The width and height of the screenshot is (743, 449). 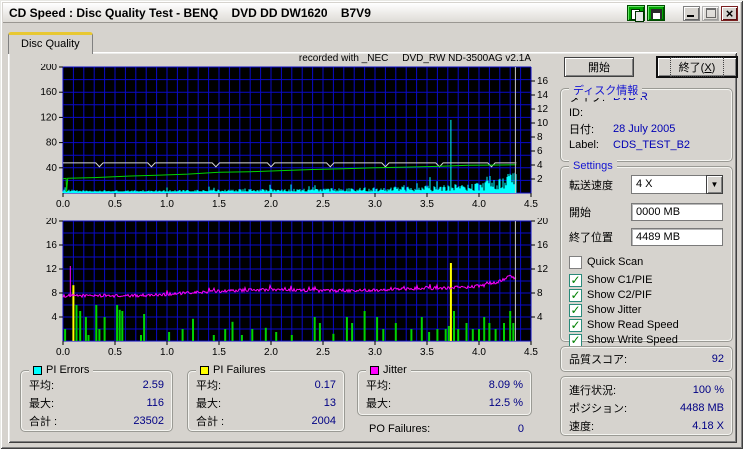 I want to click on checkbox-label: Show C2/PIF, so click(x=619, y=295).